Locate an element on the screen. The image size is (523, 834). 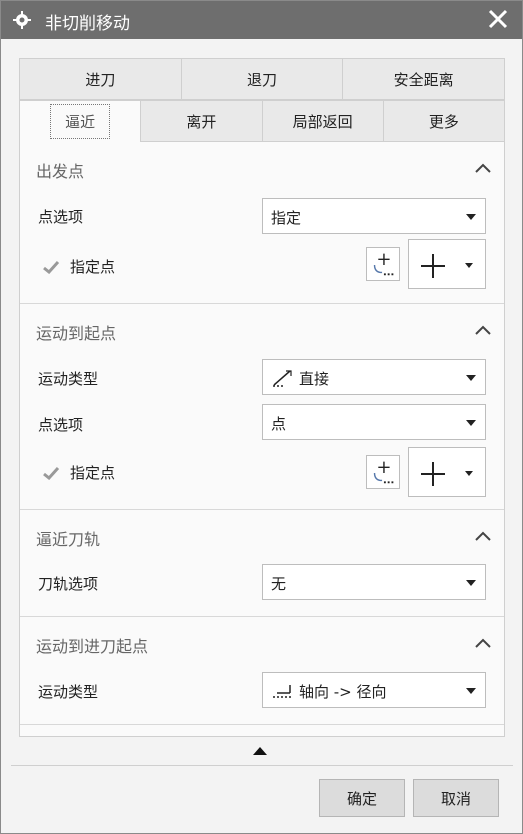
tab-clearance: 安全距离 is located at coordinates (424, 79).